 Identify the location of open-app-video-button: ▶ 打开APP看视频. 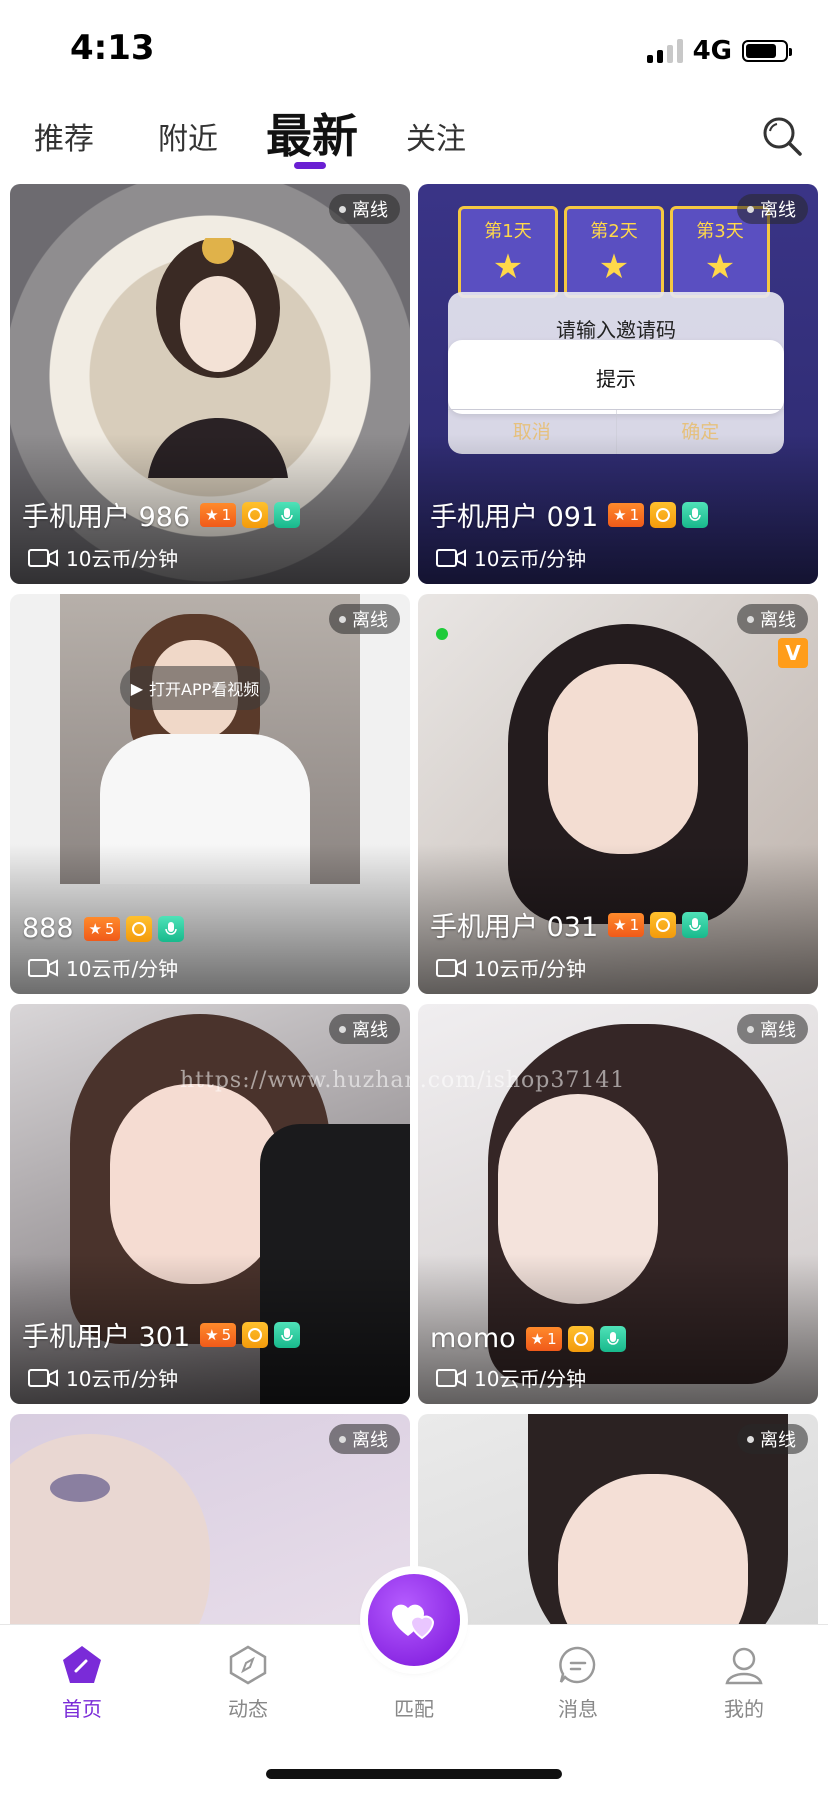
(195, 688).